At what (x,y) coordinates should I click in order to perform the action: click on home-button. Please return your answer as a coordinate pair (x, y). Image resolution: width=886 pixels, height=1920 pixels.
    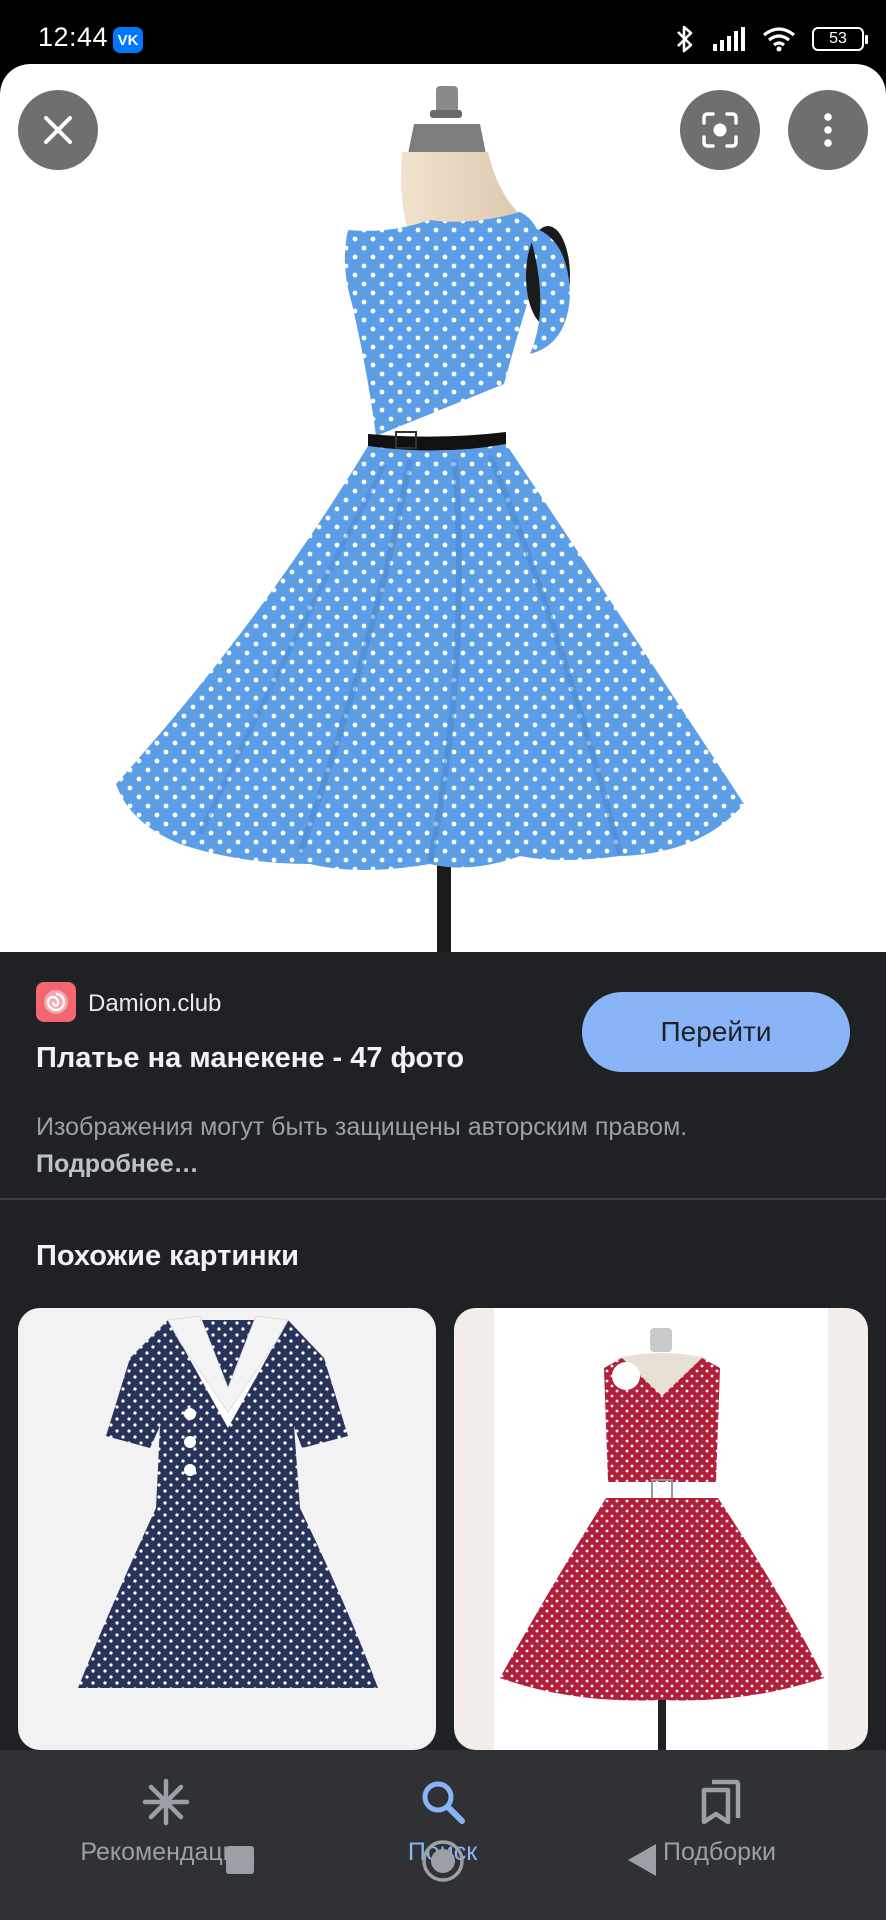
    Looking at the image, I should click on (443, 1861).